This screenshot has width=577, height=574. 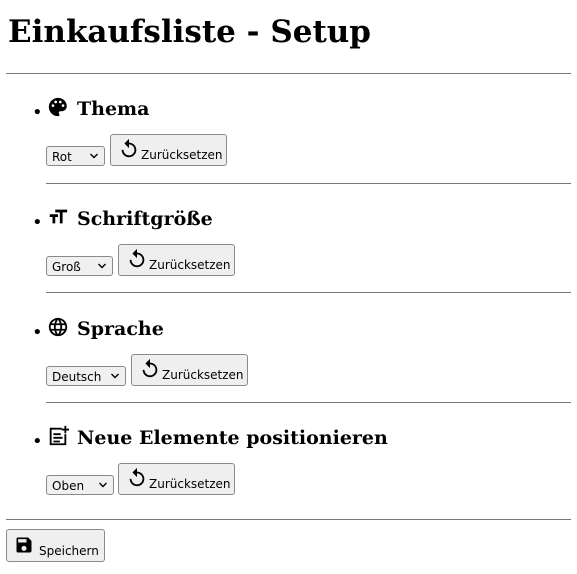 I want to click on theme-select: Rot, so click(x=75, y=156).